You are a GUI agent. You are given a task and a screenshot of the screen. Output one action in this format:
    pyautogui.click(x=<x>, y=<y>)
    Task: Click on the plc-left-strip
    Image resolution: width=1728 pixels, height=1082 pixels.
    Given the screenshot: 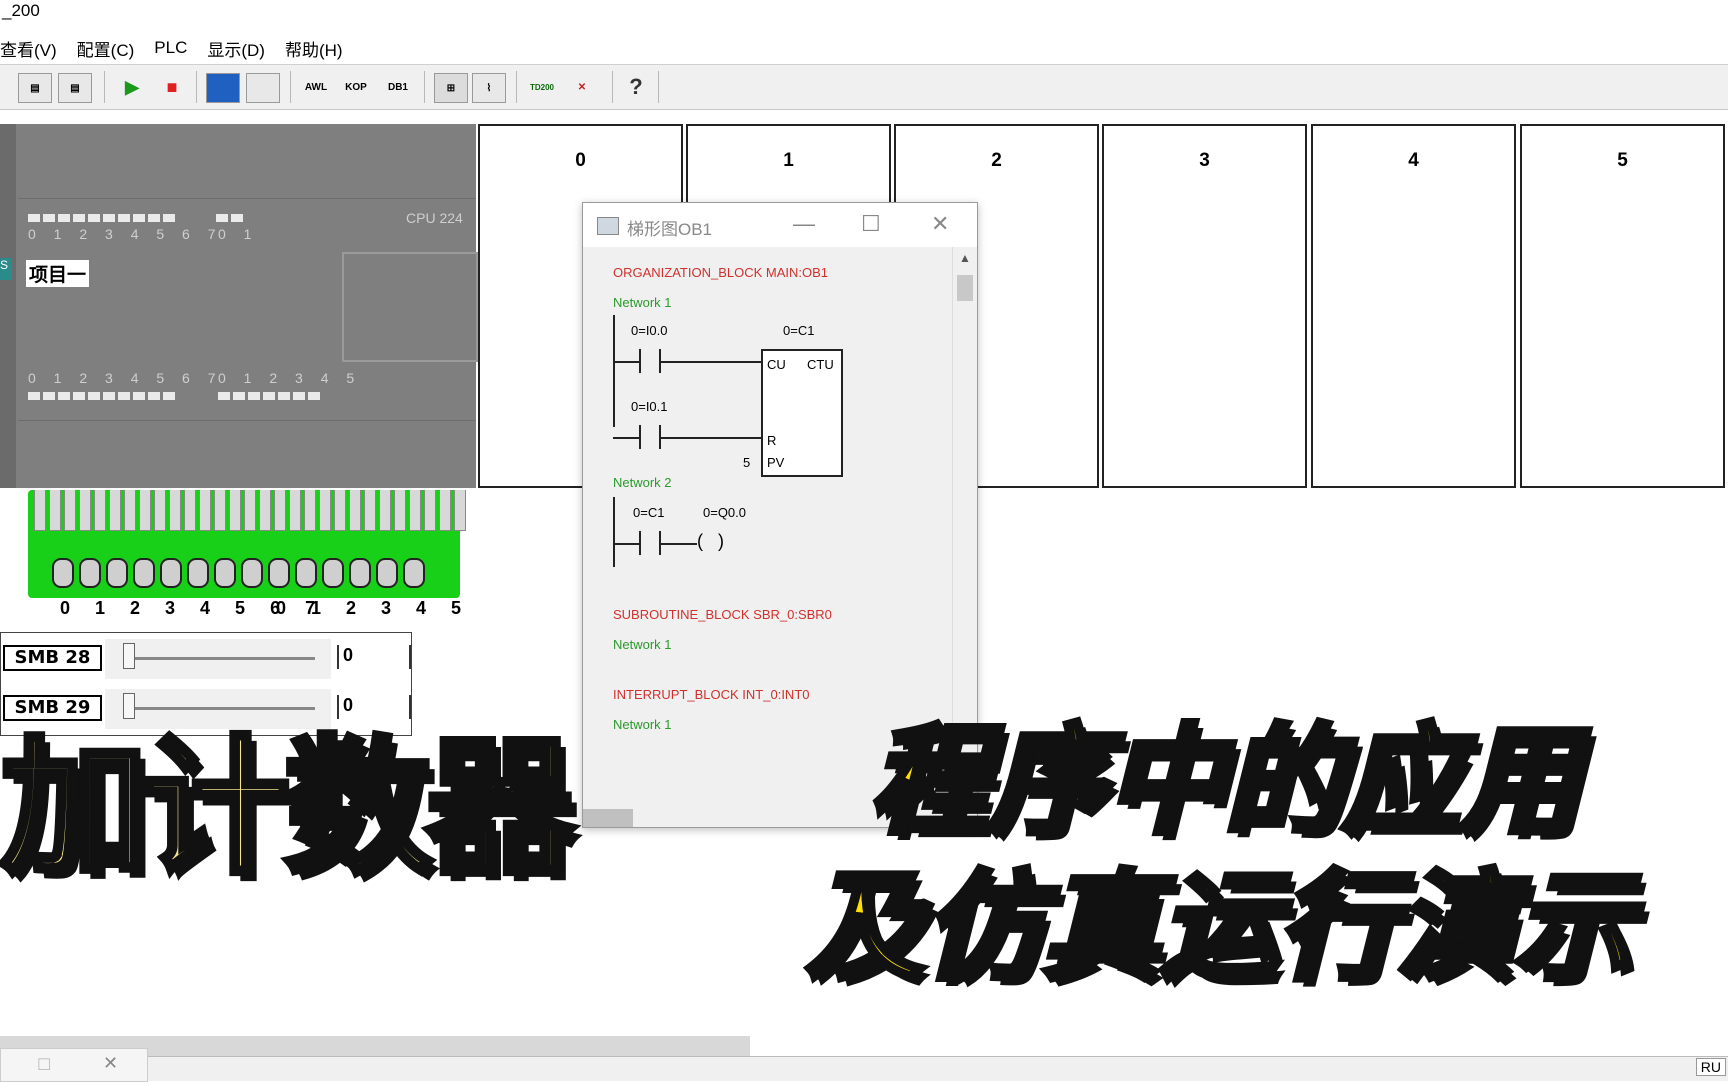 What is the action you would take?
    pyautogui.click(x=8, y=306)
    